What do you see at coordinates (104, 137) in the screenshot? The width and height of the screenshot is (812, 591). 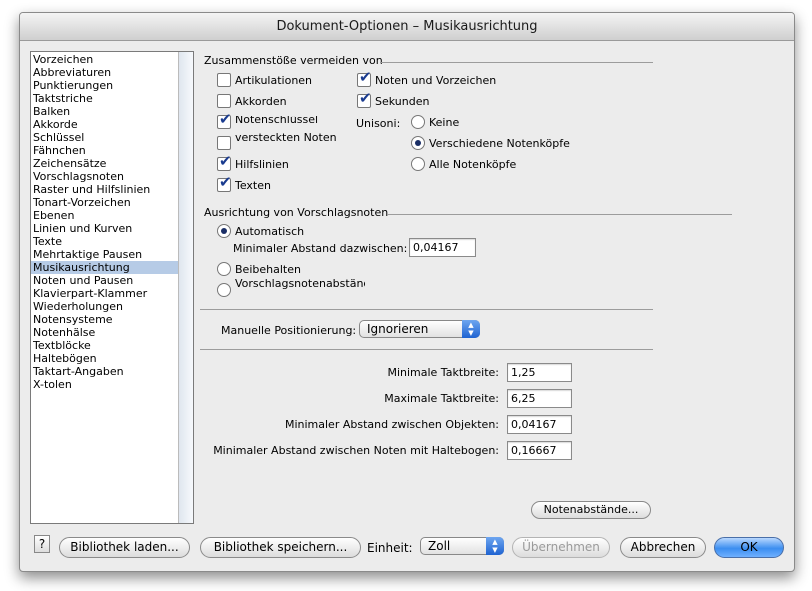 I see `sidebar-item: Schlüssel` at bounding box center [104, 137].